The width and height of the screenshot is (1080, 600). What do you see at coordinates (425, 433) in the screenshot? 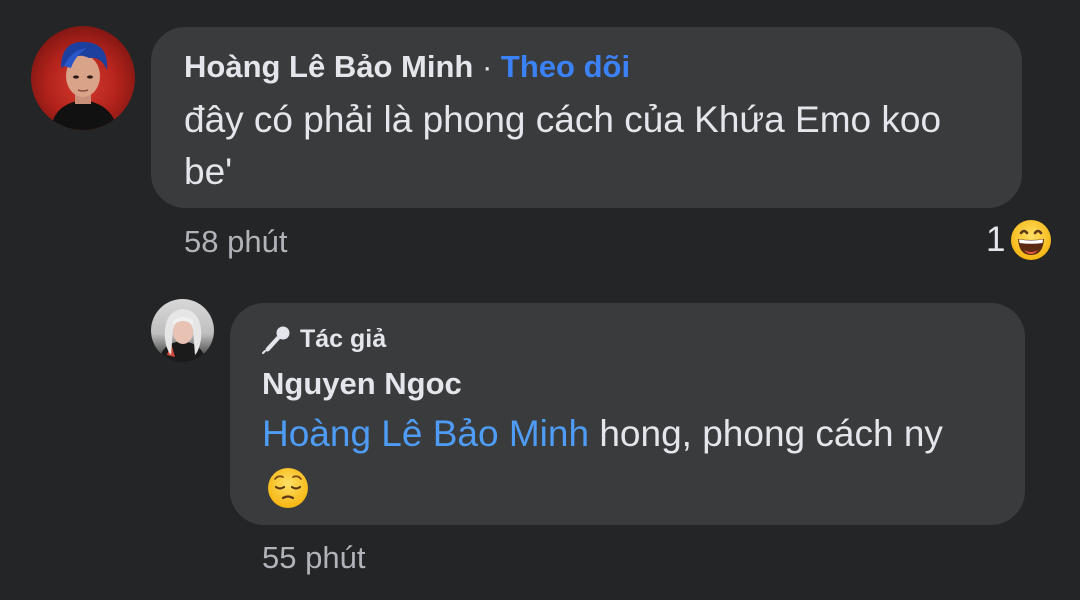
I see `mention-link: Hoàng Lê Bảo Minh` at bounding box center [425, 433].